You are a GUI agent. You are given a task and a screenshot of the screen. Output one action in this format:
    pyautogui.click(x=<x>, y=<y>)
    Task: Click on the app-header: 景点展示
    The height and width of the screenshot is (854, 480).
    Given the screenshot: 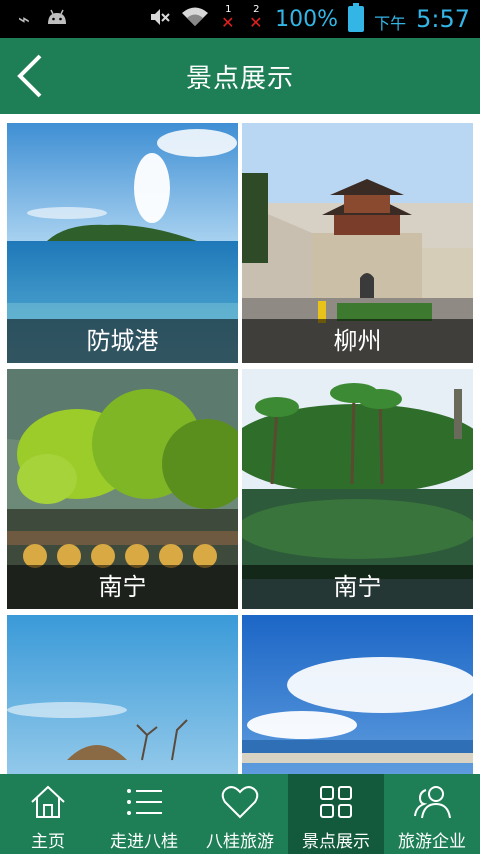 What is the action you would take?
    pyautogui.click(x=240, y=76)
    